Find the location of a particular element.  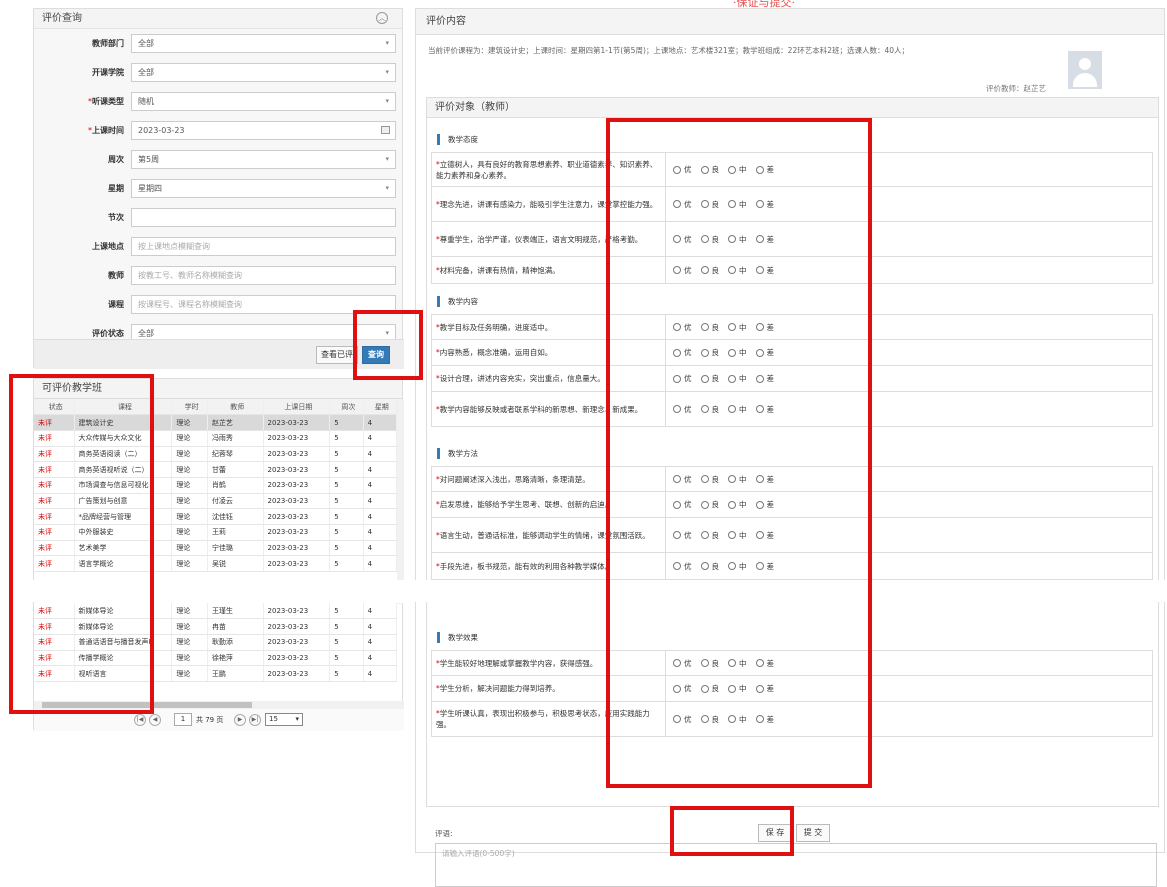

query-field-label: 周次 is located at coordinates (116, 159).